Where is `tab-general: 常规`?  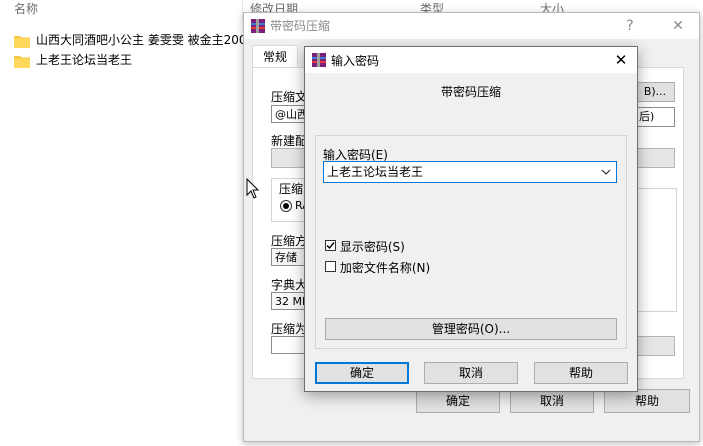 tab-general: 常规 is located at coordinates (275, 56).